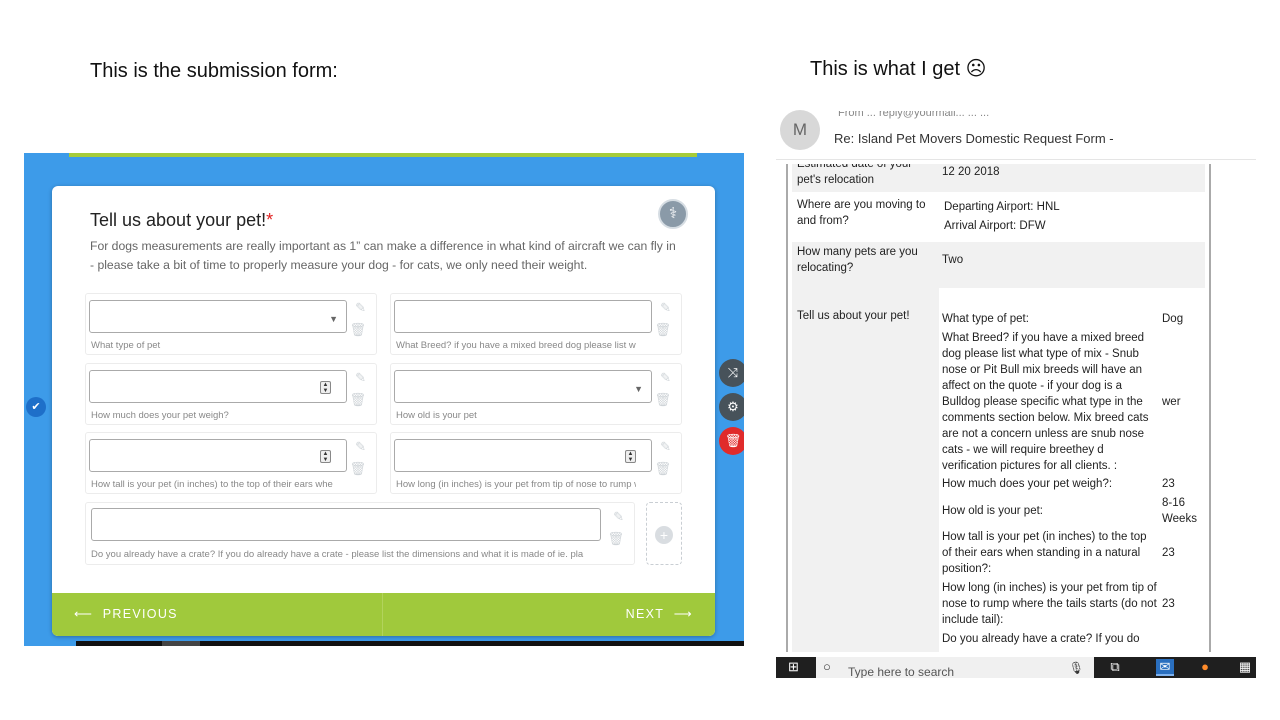  What do you see at coordinates (1173, 319) in the screenshot?
I see `sub-answer: Dog` at bounding box center [1173, 319].